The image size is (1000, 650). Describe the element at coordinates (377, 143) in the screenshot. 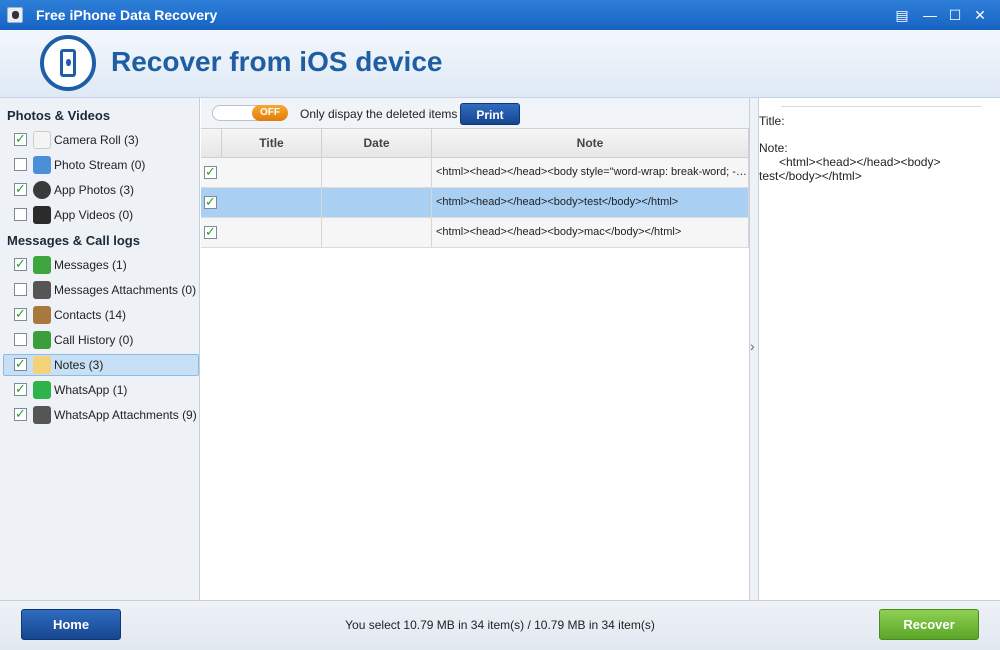

I see `column-date: Date` at that location.